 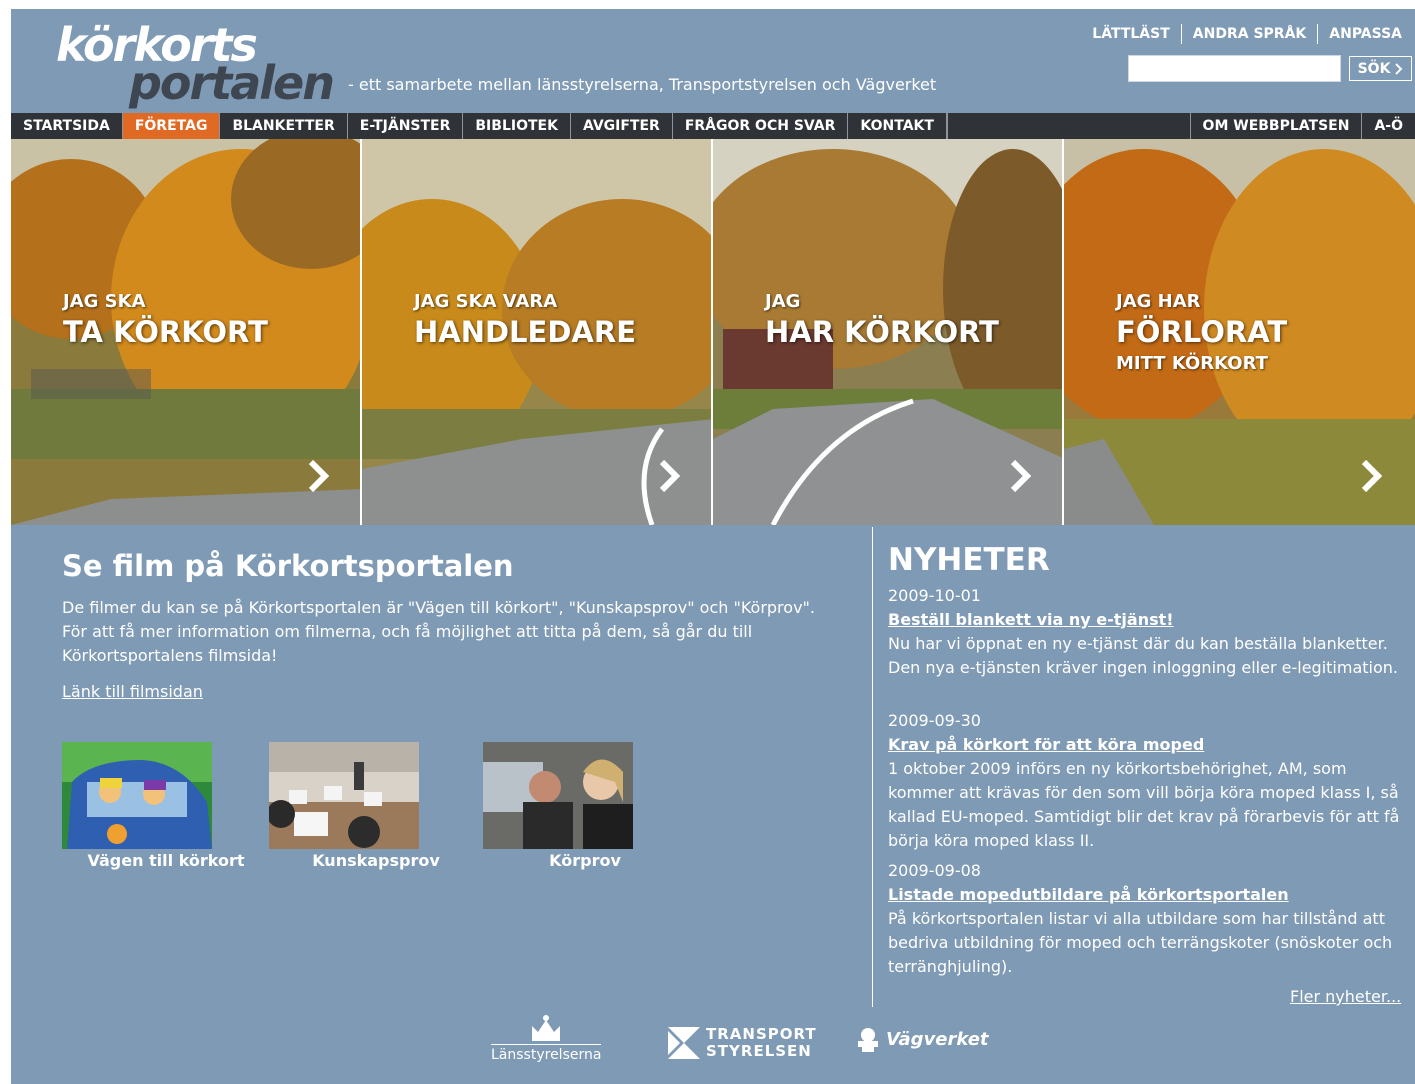 I want to click on hero-panel-small-text: JAG, so click(x=783, y=301).